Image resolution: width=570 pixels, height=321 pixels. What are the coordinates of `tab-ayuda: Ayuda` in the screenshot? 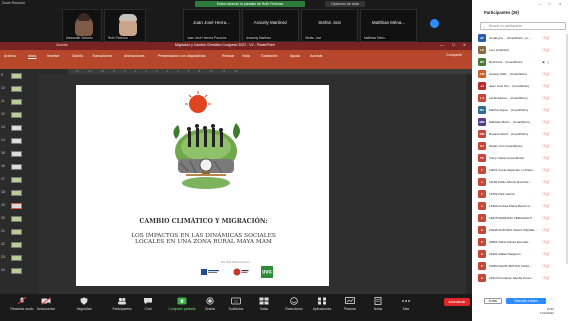 It's located at (295, 56).